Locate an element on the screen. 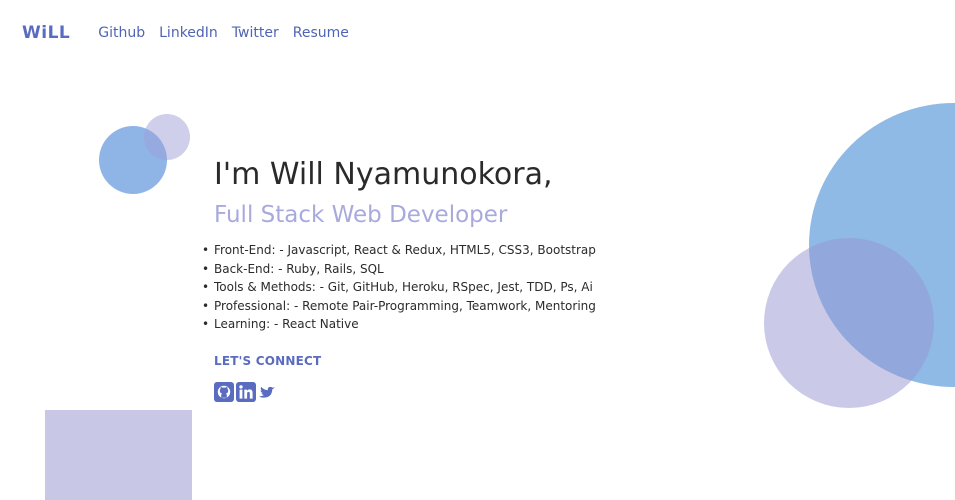  skill-item-backend: Back-End: - Ruby, Rails, SQL is located at coordinates (468, 269).